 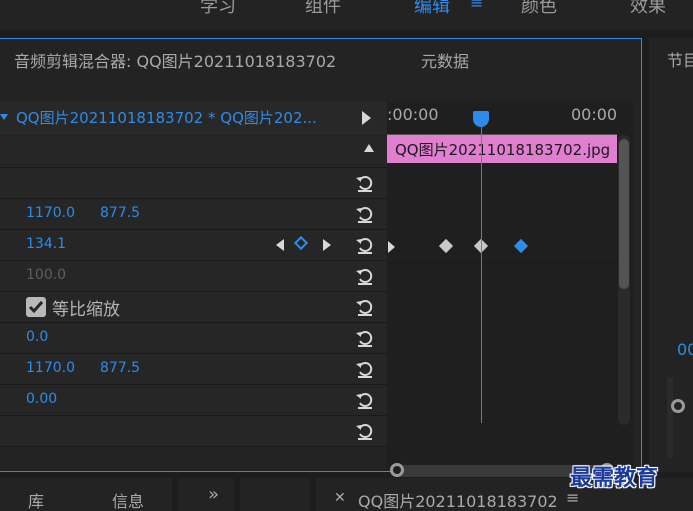 I want to click on rotation-value: 0.0, so click(x=37, y=337).